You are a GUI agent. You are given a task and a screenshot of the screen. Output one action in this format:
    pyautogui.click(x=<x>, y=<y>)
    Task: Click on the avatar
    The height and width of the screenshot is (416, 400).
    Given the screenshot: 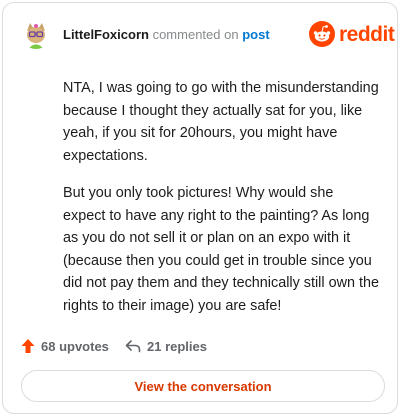 What is the action you would take?
    pyautogui.click(x=36, y=34)
    